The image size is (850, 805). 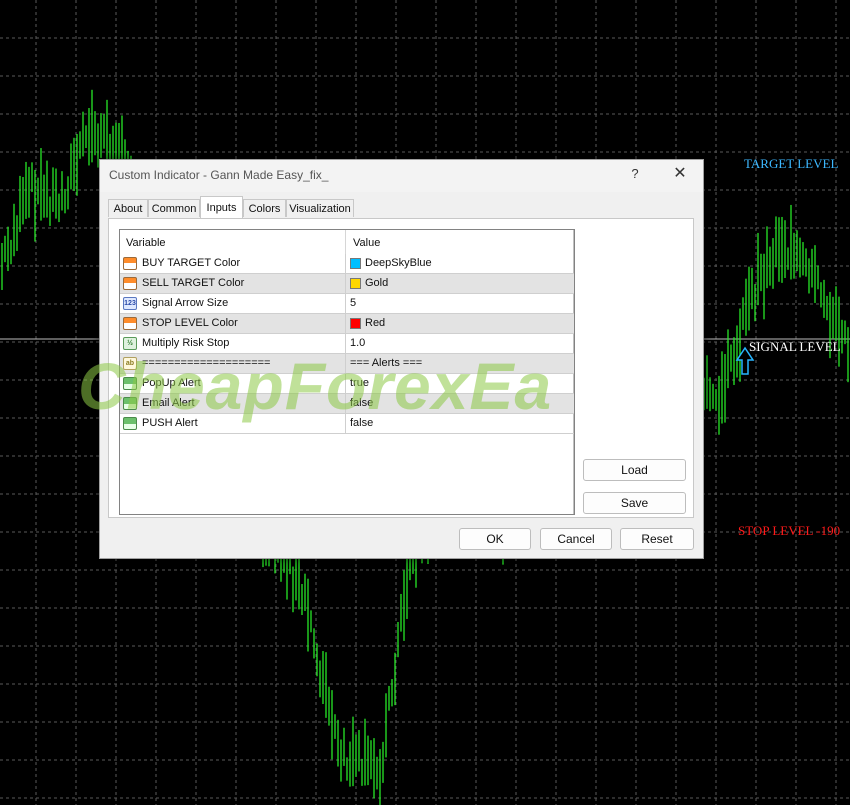 What do you see at coordinates (233, 384) in the screenshot?
I see `variable-cell: PopUp Alert` at bounding box center [233, 384].